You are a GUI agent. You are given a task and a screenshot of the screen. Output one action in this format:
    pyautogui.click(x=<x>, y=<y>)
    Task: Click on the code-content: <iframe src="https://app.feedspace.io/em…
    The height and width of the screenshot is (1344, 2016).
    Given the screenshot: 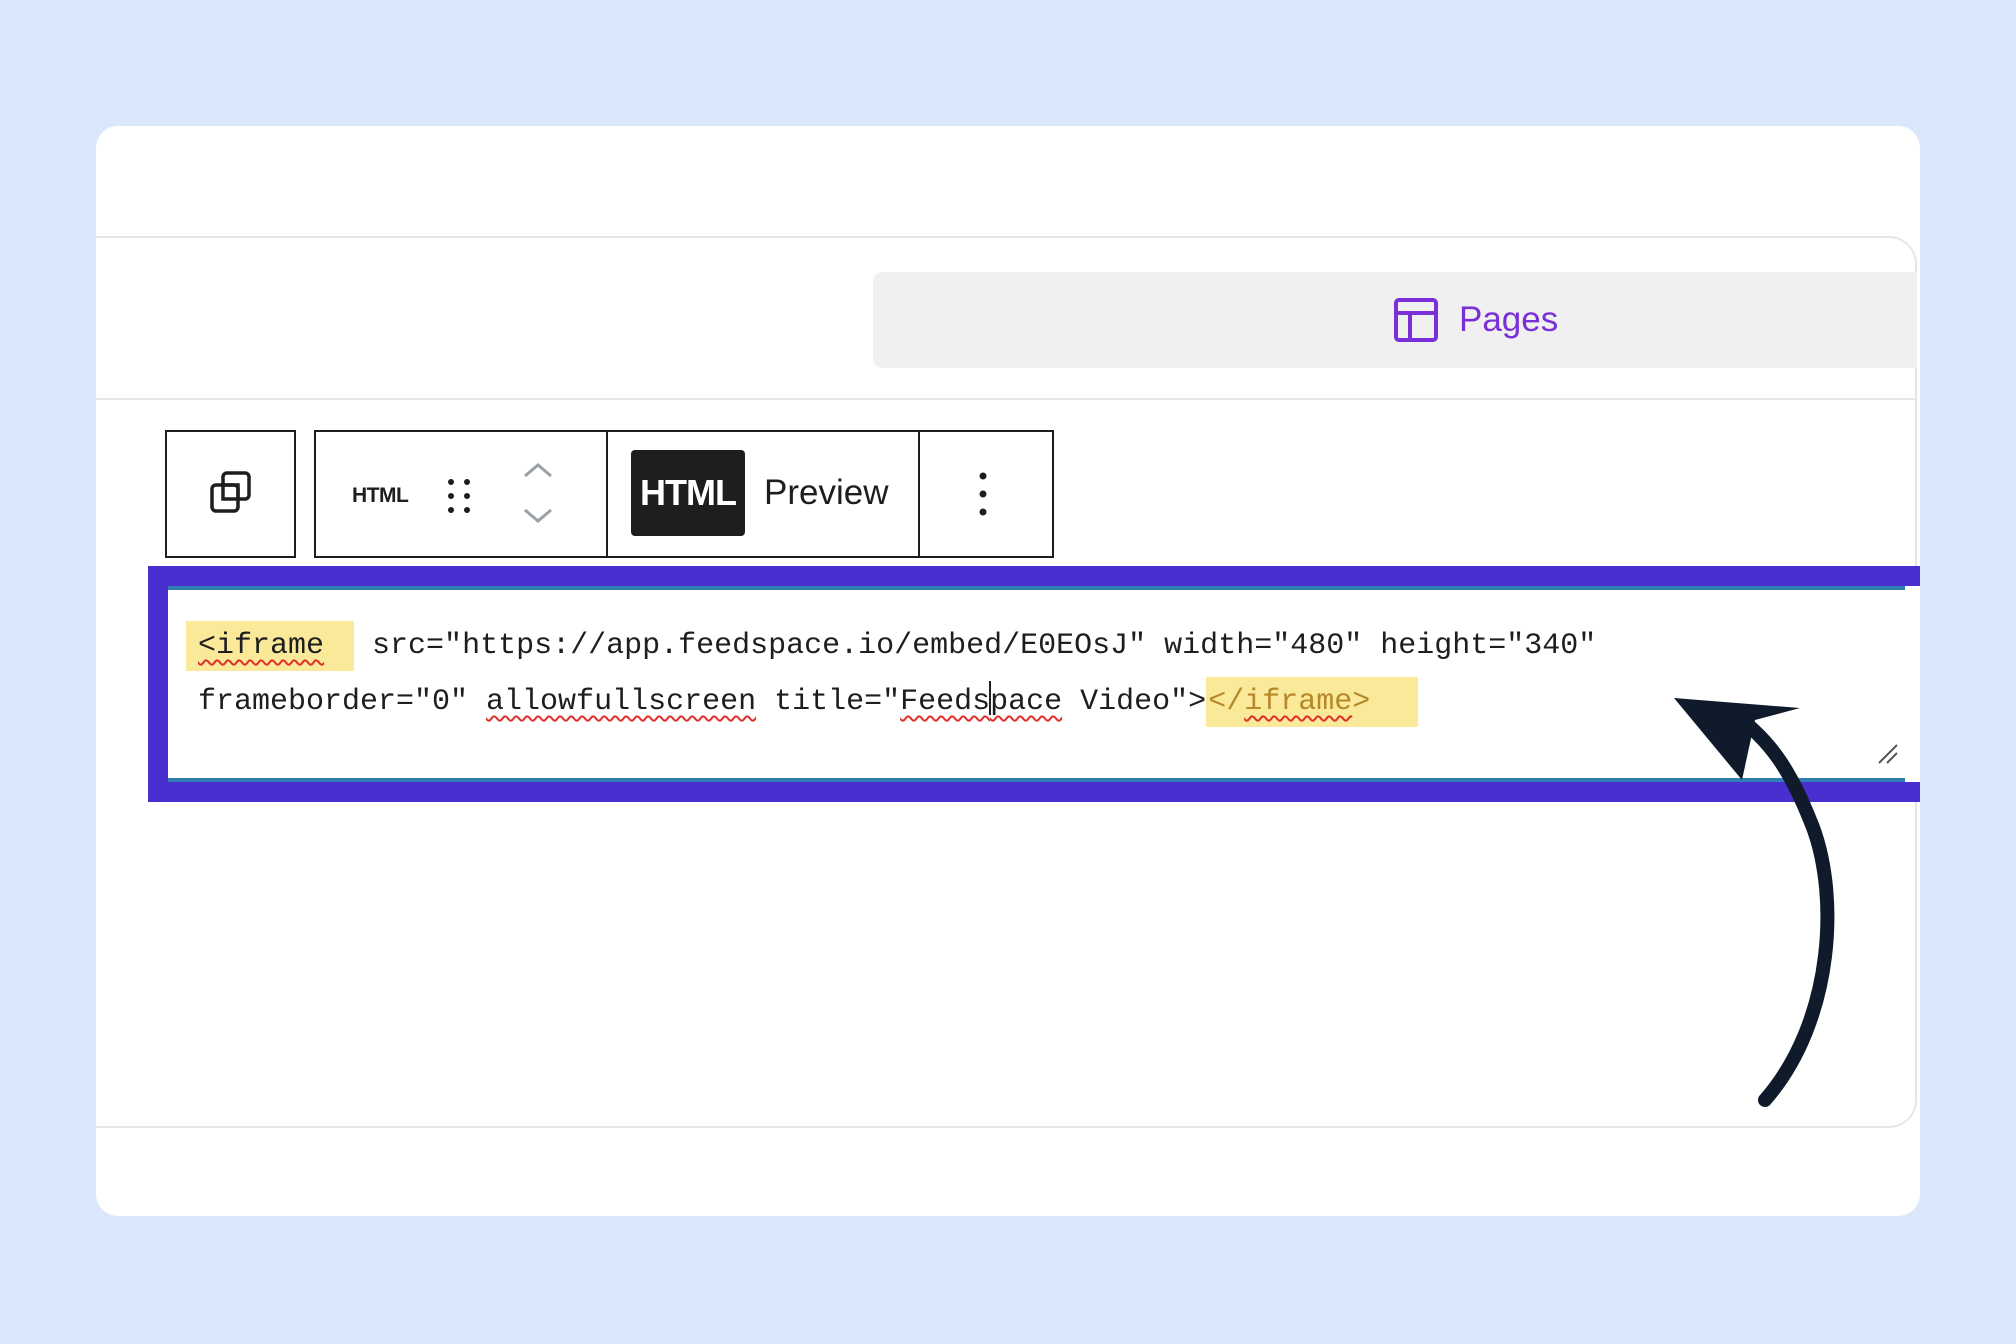 What is the action you would take?
    pyautogui.click(x=1042, y=674)
    